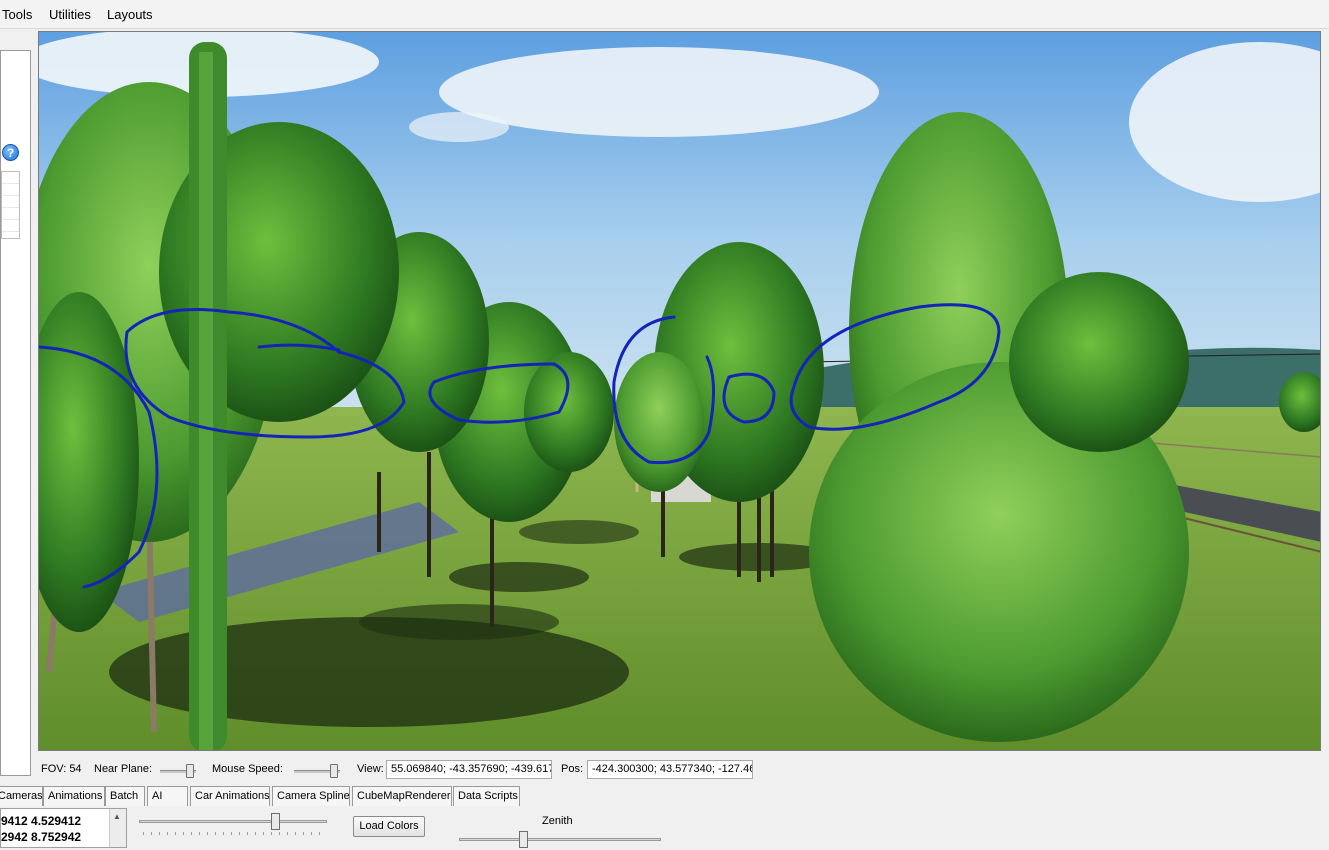 The width and height of the screenshot is (1329, 850). Describe the element at coordinates (275, 821) in the screenshot. I see `color-slider-thumb` at that location.